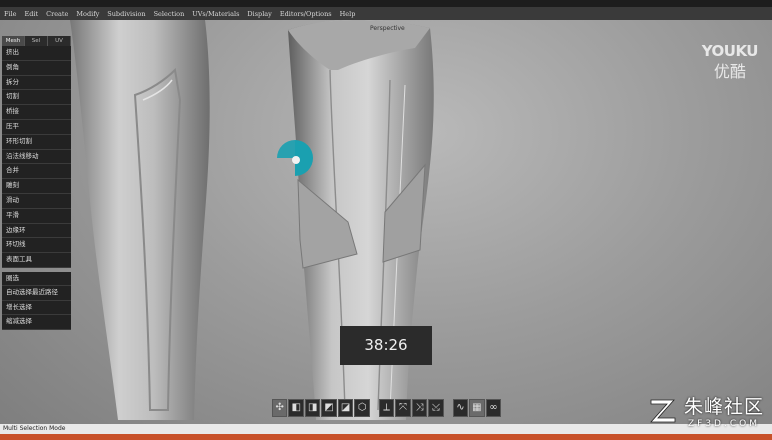 This screenshot has width=772, height=440. Describe the element at coordinates (36, 83) in the screenshot. I see `tool-item: 拆分` at that location.